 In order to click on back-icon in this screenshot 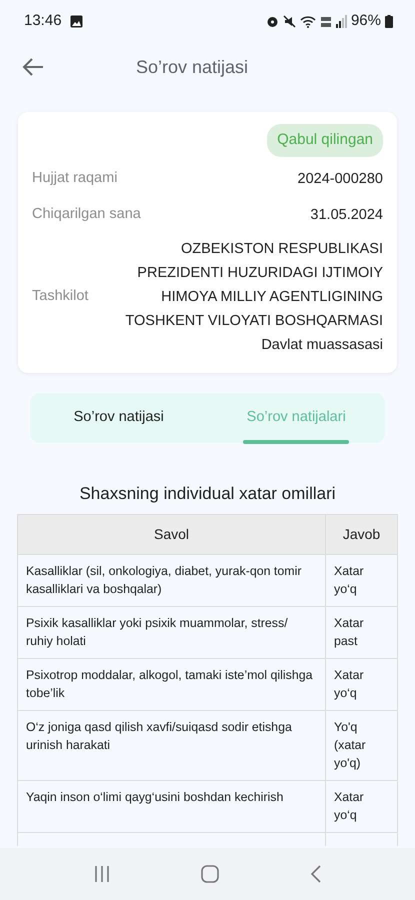, I will do `click(316, 874)`.